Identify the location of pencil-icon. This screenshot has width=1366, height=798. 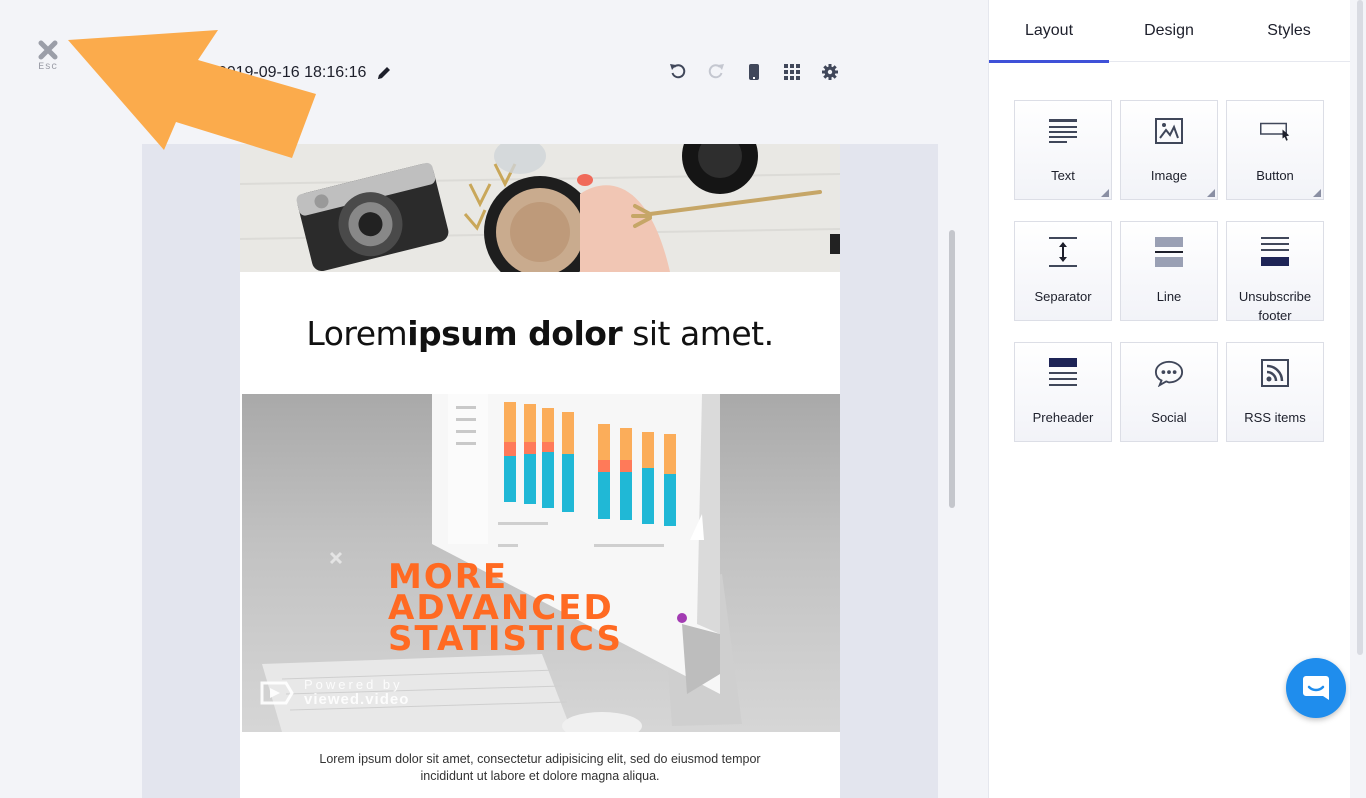
(384, 73).